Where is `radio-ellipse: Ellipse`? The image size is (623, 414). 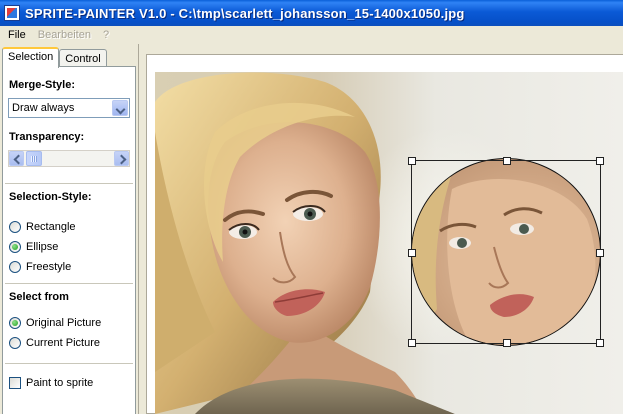 radio-ellipse: Ellipse is located at coordinates (33, 247).